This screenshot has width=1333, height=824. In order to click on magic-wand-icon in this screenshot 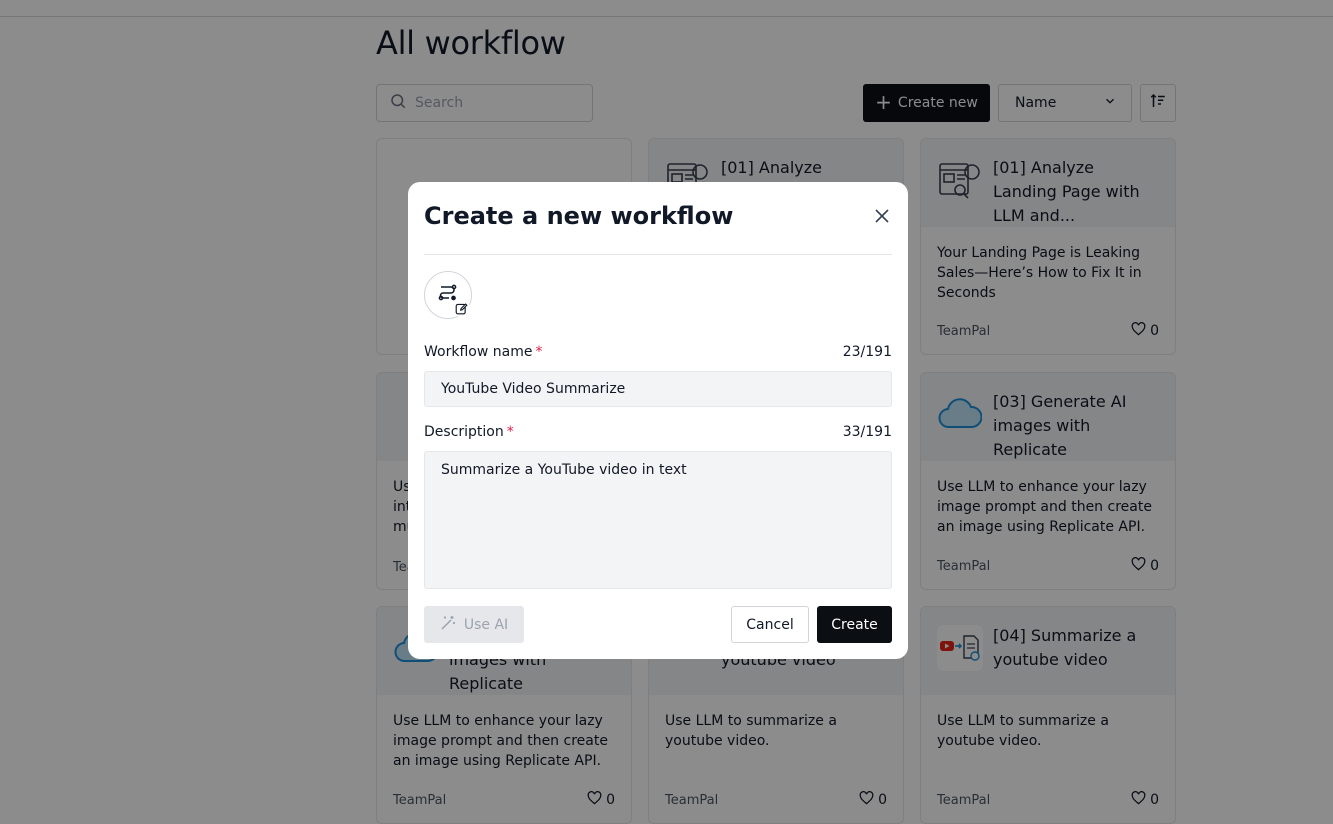, I will do `click(448, 625)`.